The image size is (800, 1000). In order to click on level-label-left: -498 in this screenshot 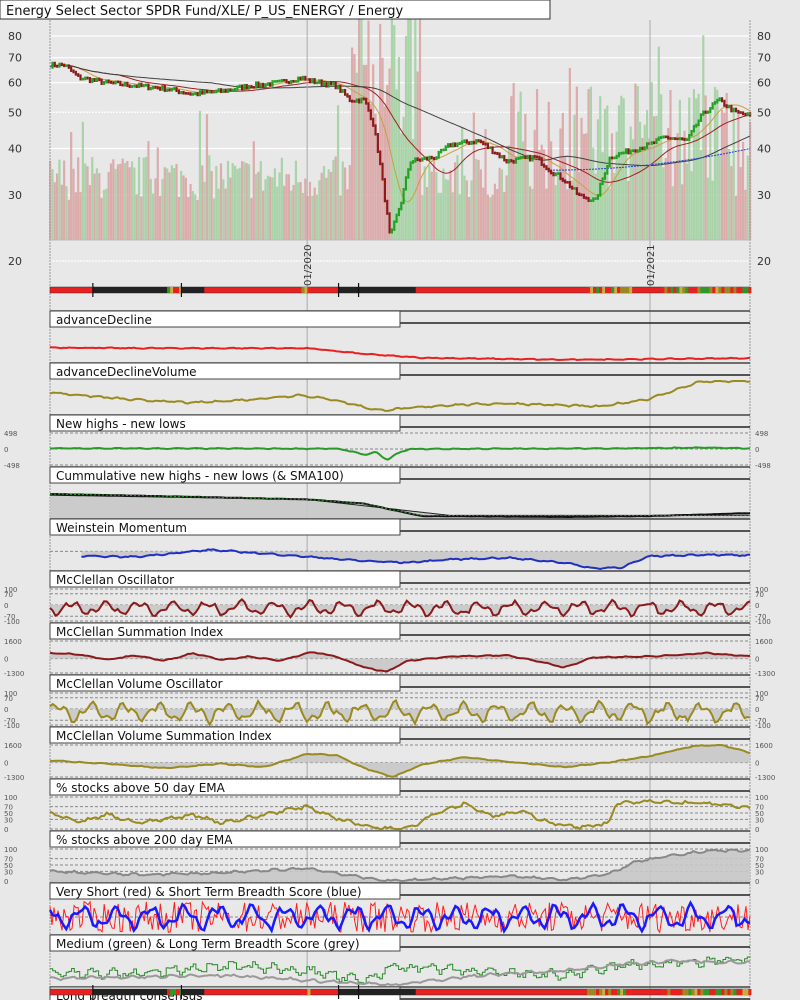, I will do `click(12, 466)`.